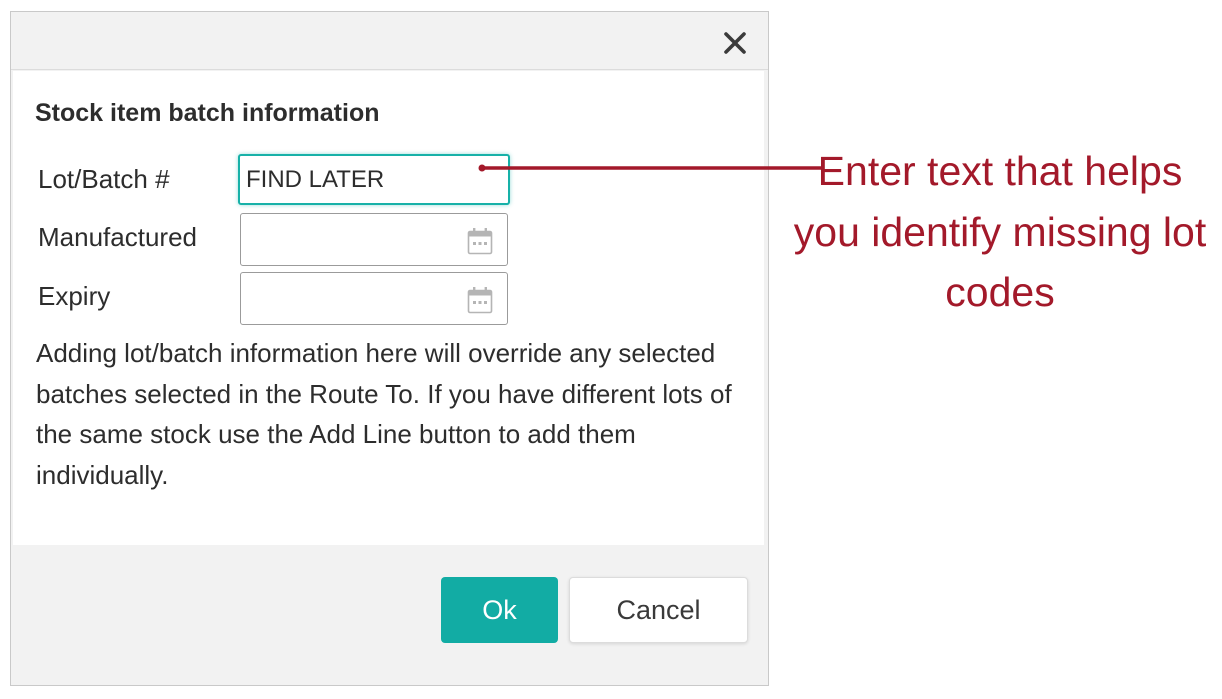  I want to click on manufactured-label: Manufactured, so click(117, 237).